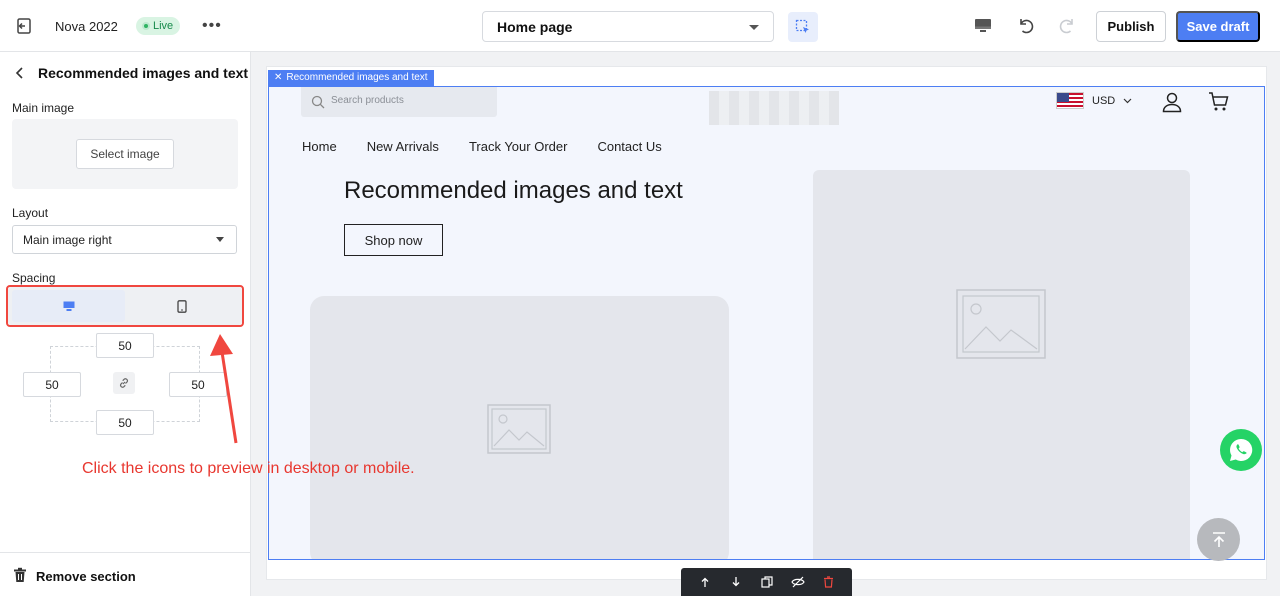 The width and height of the screenshot is (1280, 596). Describe the element at coordinates (34, 278) in the screenshot. I see `spacing-label: Spacing` at that location.